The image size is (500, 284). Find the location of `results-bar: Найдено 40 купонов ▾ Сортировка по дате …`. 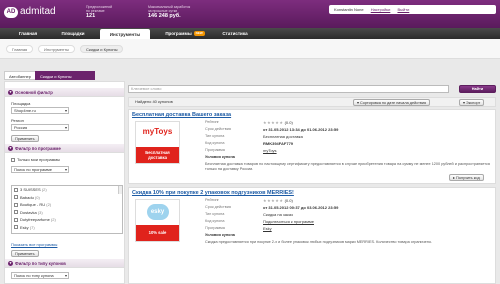

results-bar: Найдено 40 купонов ▾ Сортировка по дате … is located at coordinates (312, 102).